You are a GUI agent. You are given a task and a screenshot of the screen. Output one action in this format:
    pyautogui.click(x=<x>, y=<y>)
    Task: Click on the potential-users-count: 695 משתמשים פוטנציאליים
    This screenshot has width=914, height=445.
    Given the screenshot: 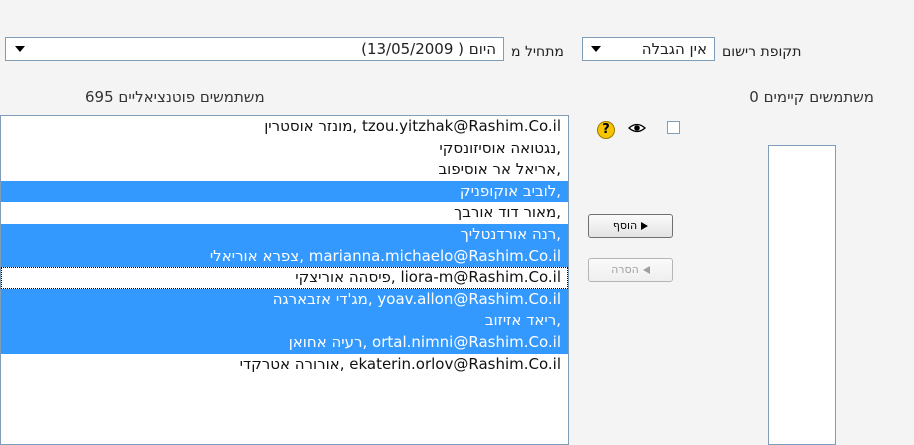 What is the action you would take?
    pyautogui.click(x=175, y=97)
    